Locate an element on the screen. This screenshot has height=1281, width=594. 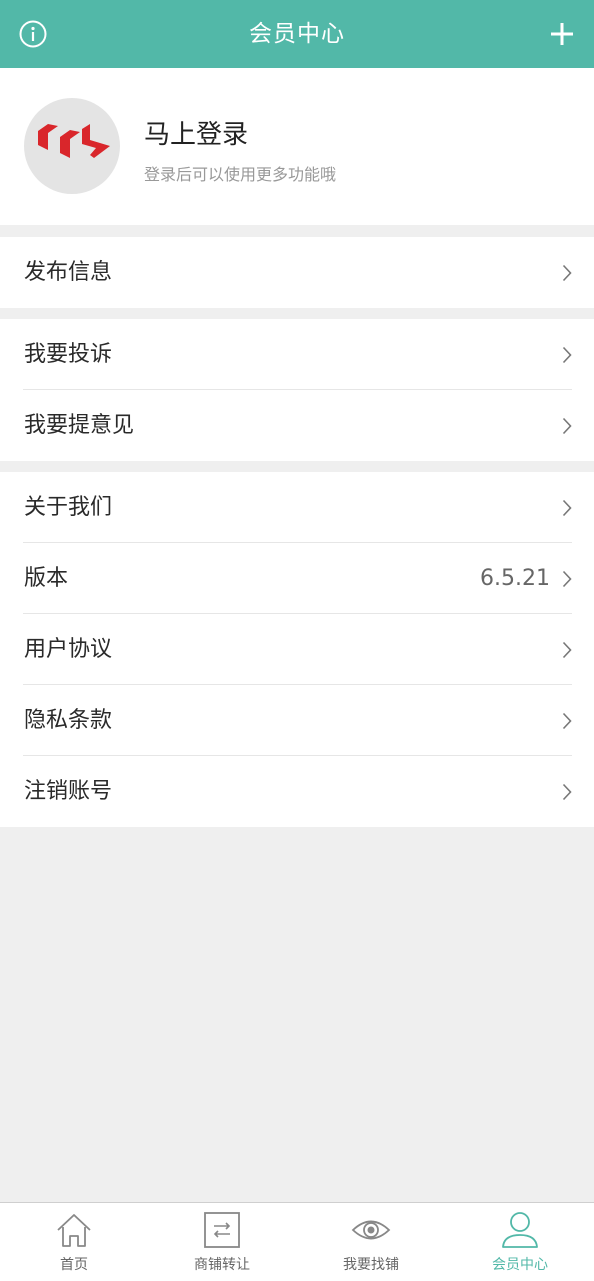
menu-item-label: 我要投诉 is located at coordinates (68, 354).